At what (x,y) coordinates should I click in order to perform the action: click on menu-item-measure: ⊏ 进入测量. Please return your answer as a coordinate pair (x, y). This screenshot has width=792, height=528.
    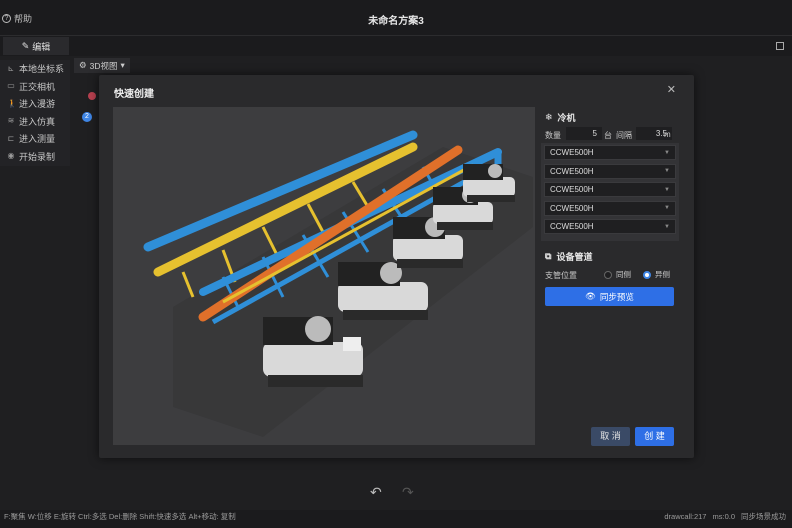
    Looking at the image, I should click on (35, 139).